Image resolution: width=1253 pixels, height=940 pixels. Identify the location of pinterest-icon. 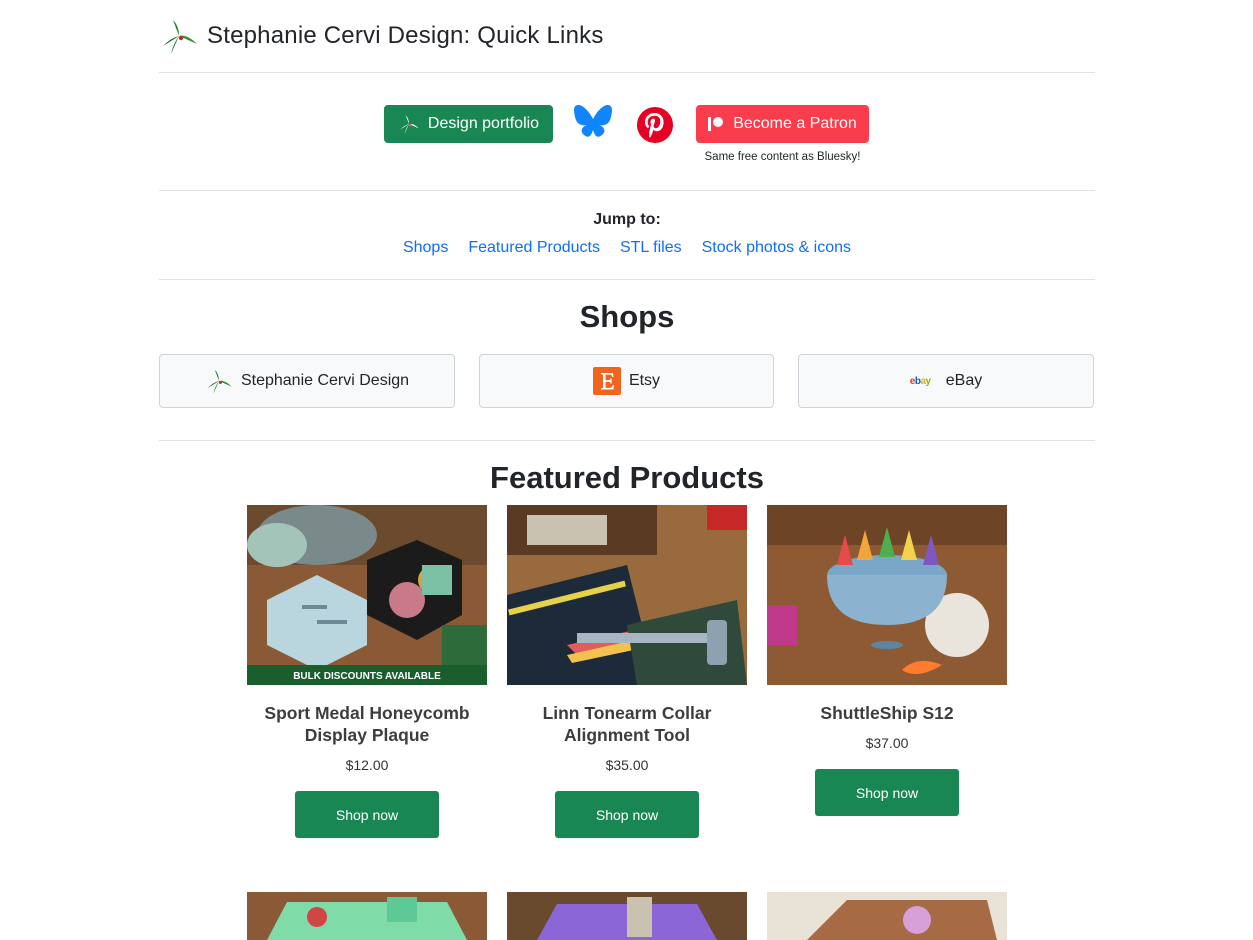
(655, 127).